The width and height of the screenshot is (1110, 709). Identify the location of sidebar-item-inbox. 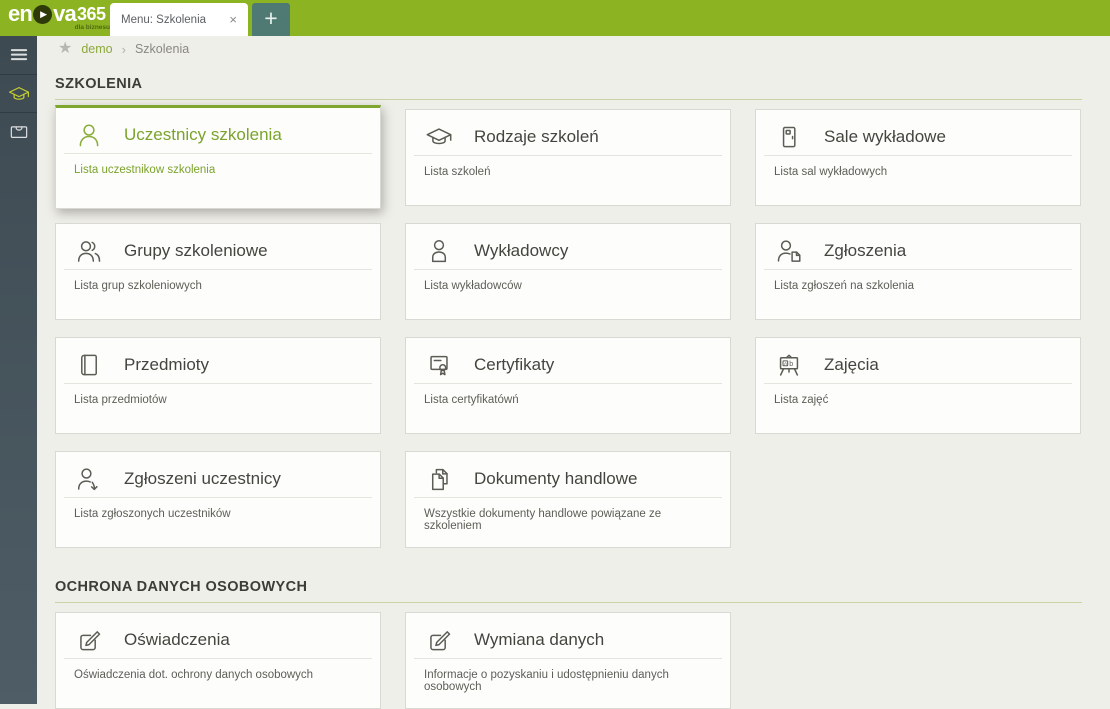
(18, 131).